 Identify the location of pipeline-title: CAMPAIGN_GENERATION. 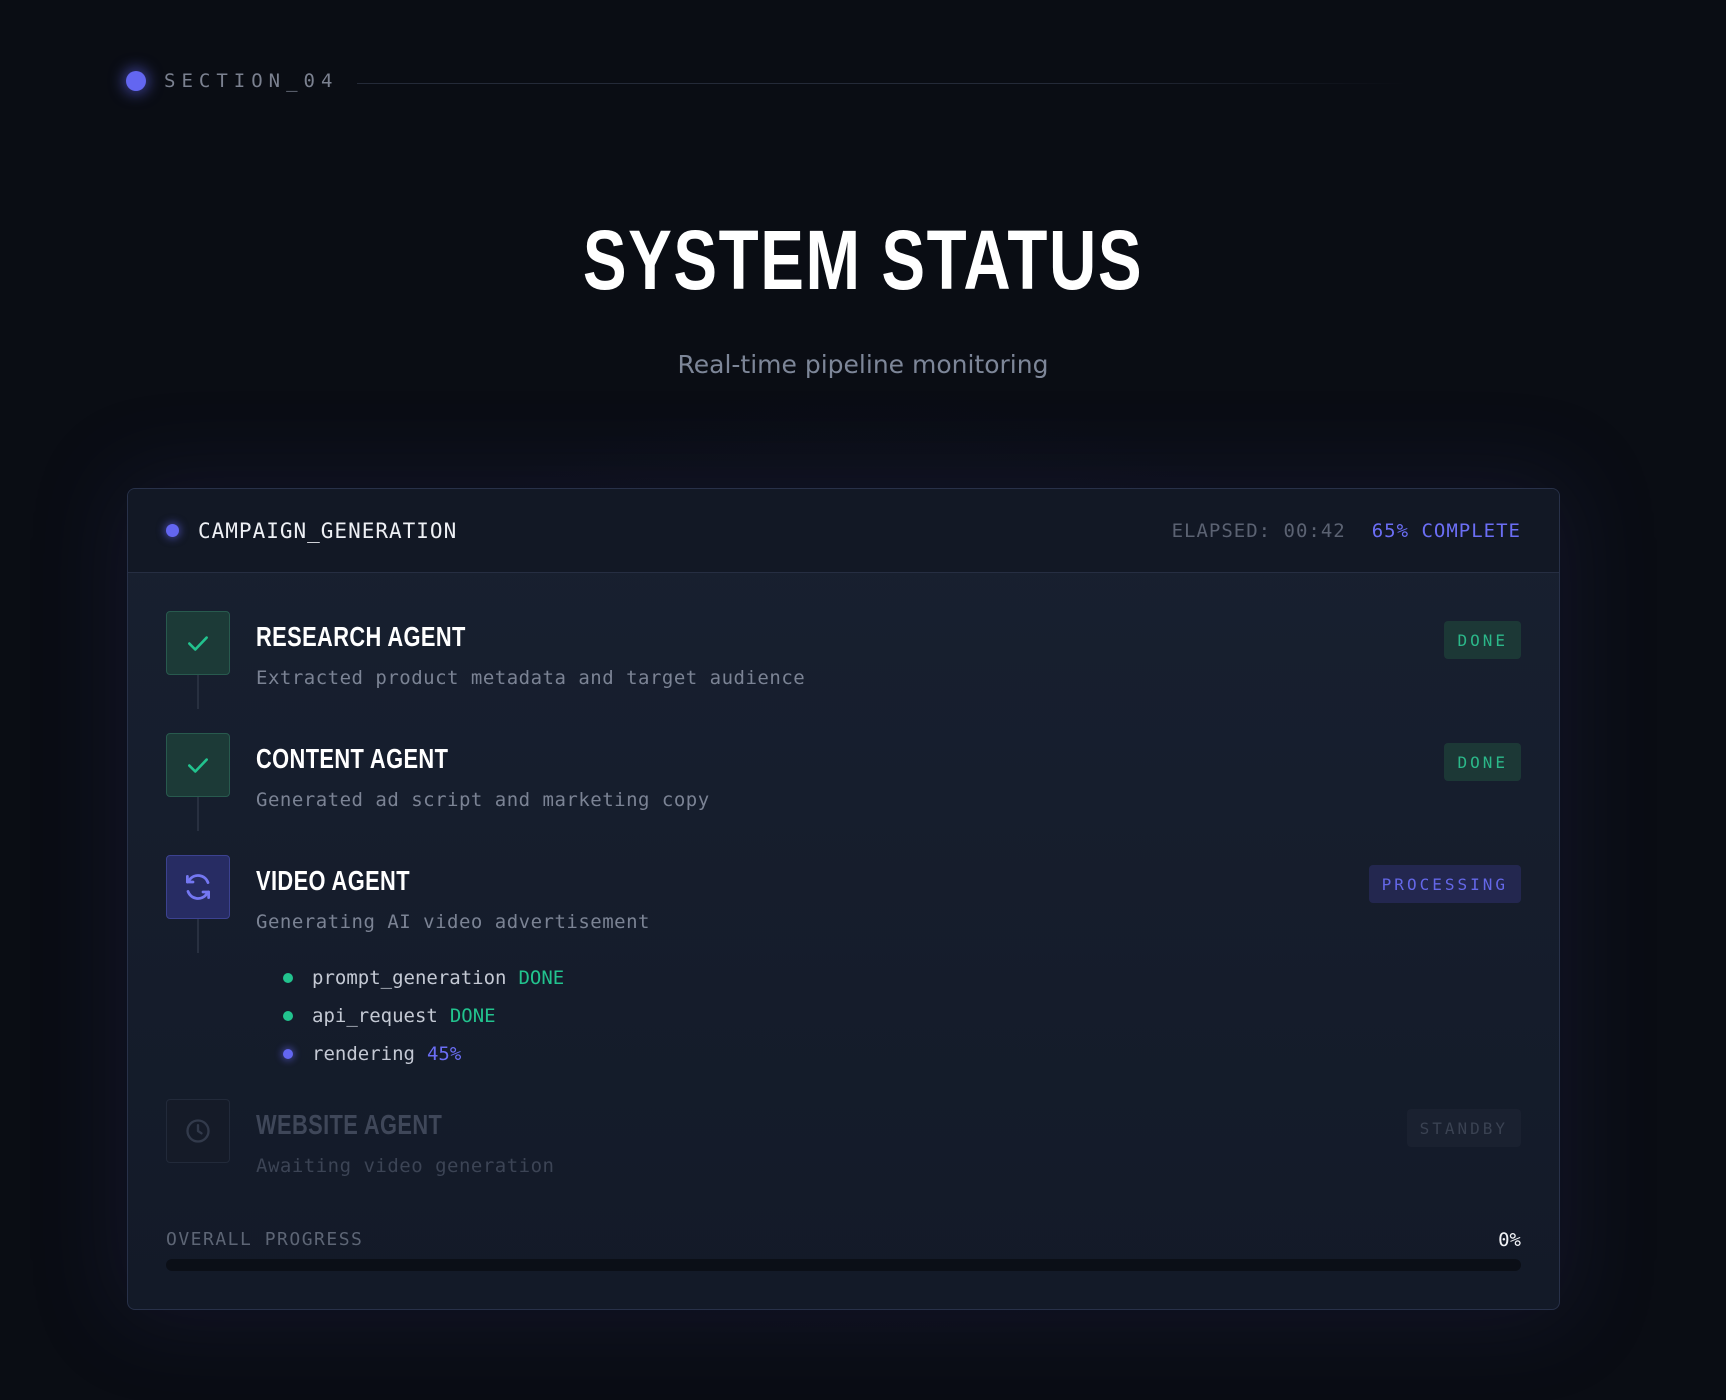
(328, 530).